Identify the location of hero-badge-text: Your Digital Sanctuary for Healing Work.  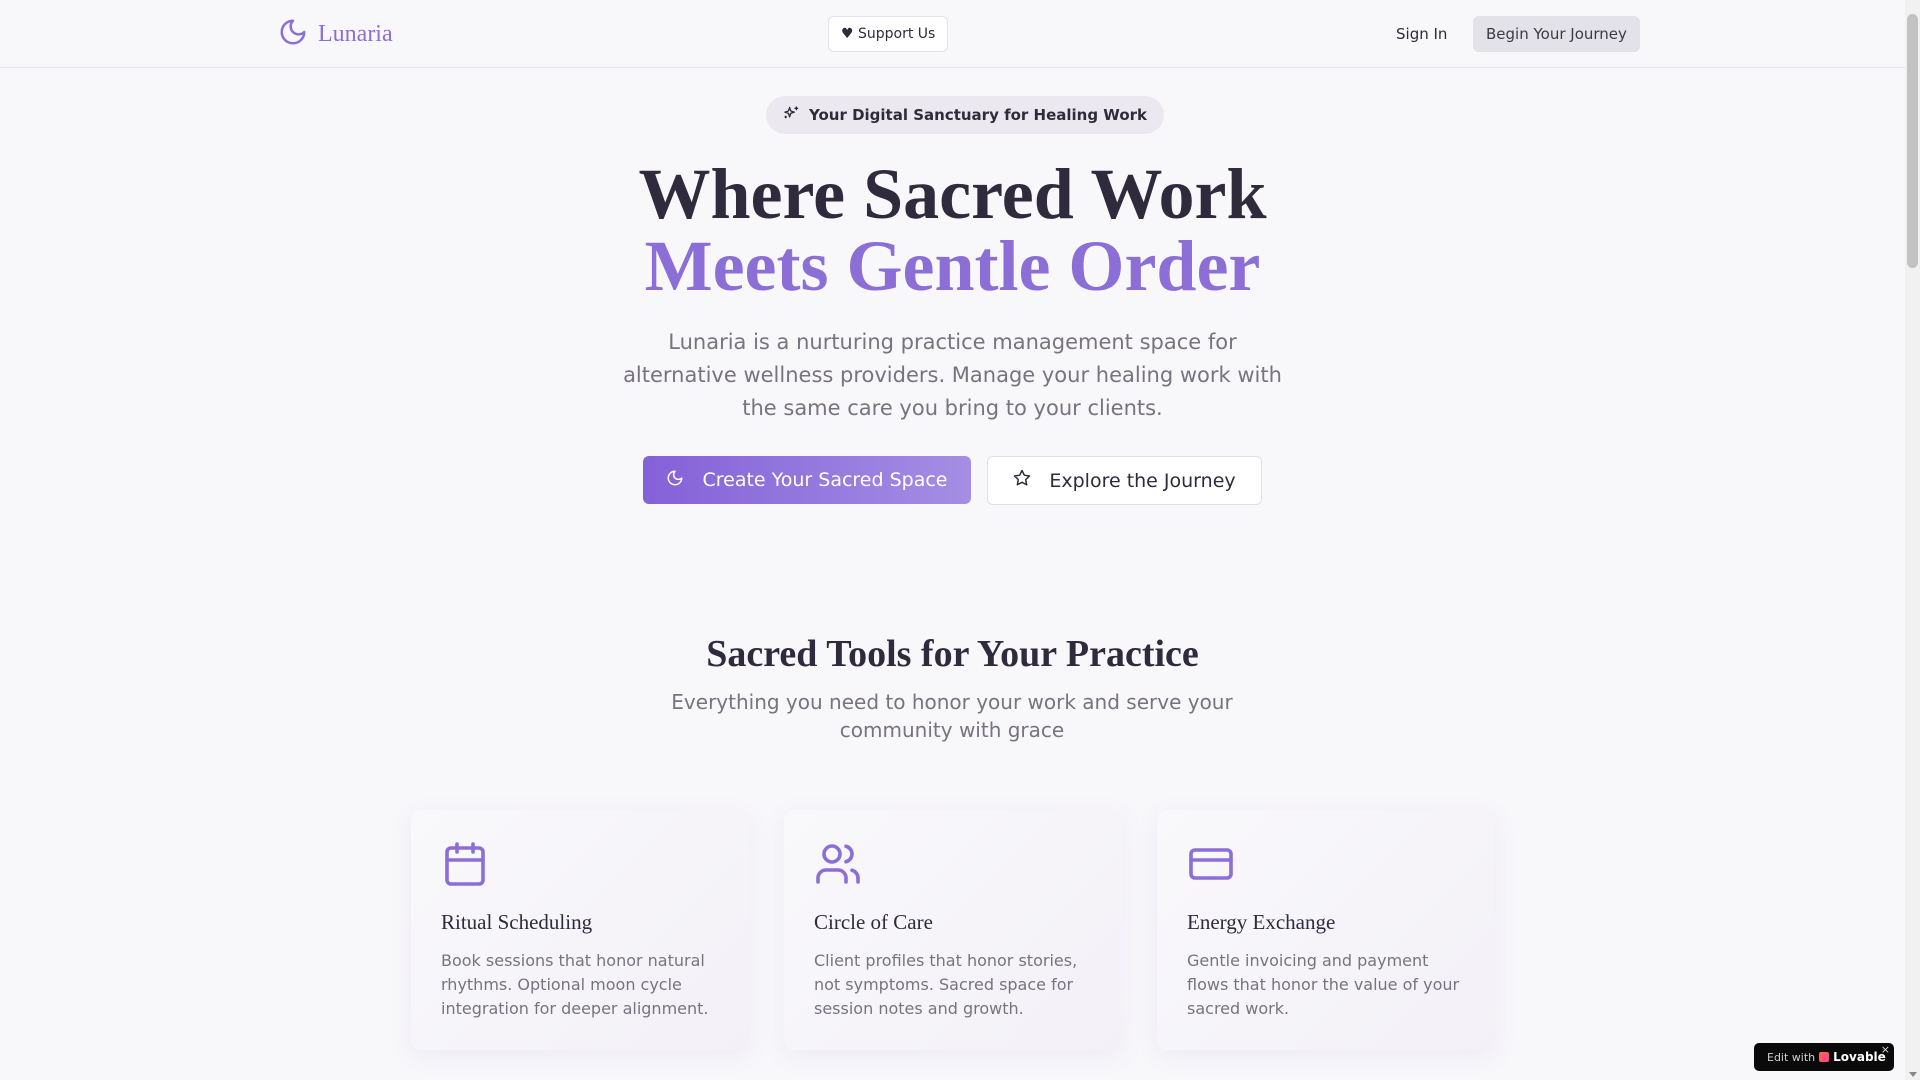
(978, 115).